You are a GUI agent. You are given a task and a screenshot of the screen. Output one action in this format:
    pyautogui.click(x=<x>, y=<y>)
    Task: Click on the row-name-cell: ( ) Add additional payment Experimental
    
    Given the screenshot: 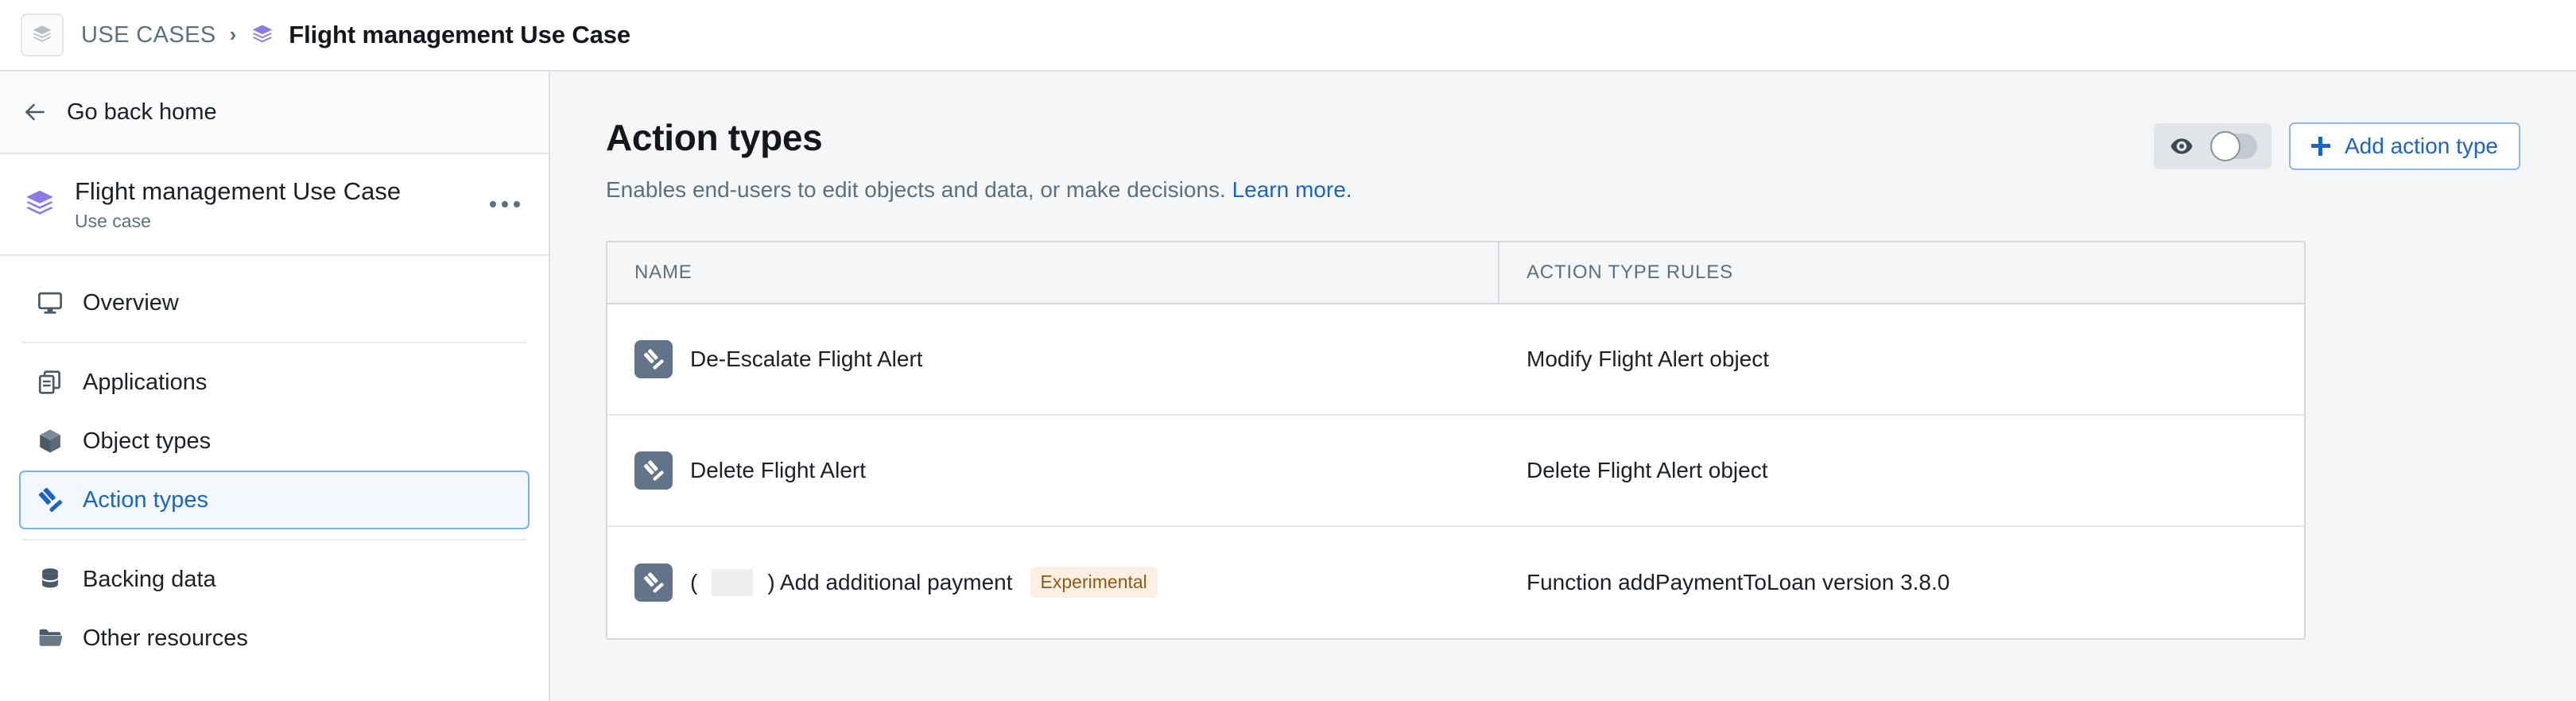 What is the action you would take?
    pyautogui.click(x=1053, y=582)
    